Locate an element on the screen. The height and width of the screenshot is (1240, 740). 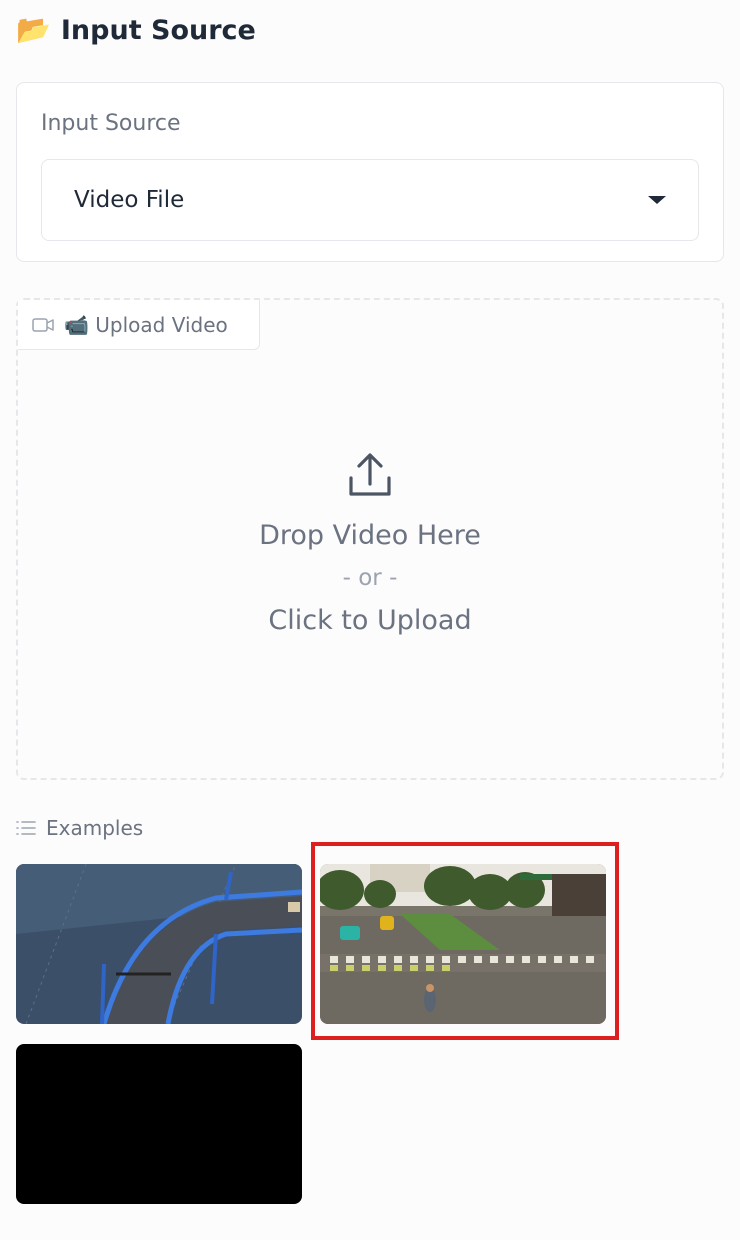
input-source-panel: Input Source Video File is located at coordinates (370, 172).